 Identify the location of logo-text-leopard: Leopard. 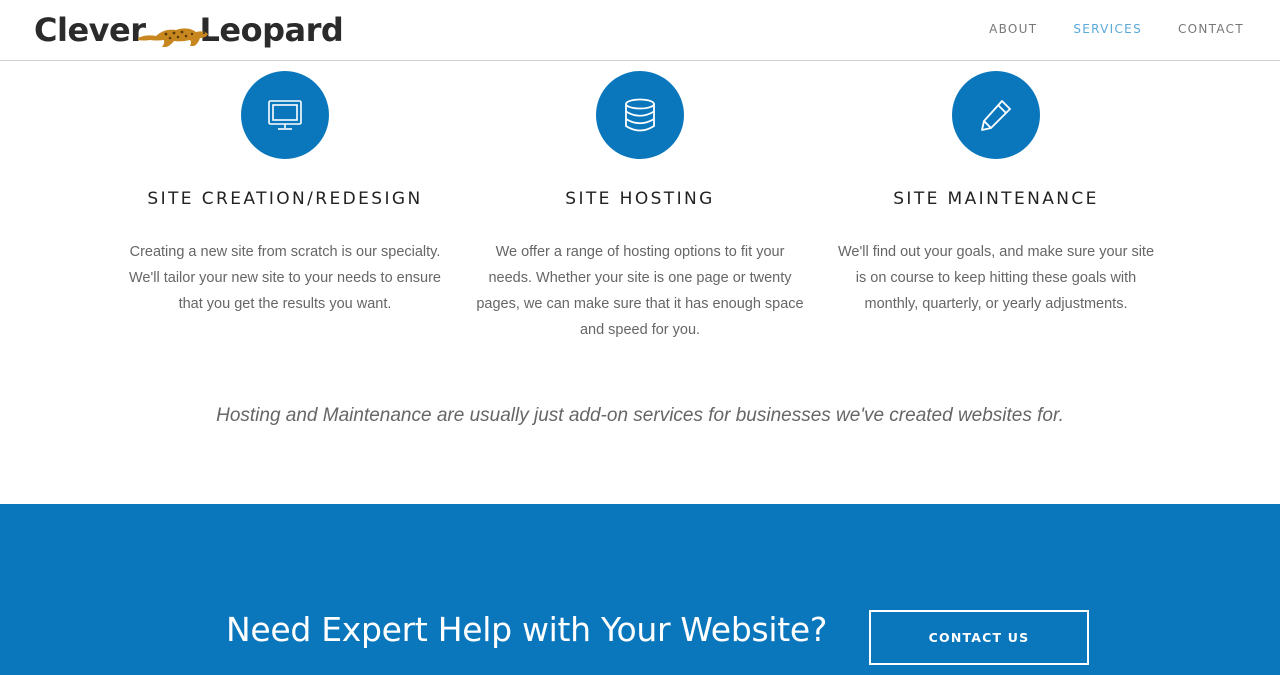
(271, 30).